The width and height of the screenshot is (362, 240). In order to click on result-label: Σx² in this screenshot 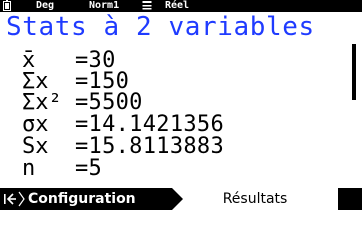, I will do `click(42, 102)`.